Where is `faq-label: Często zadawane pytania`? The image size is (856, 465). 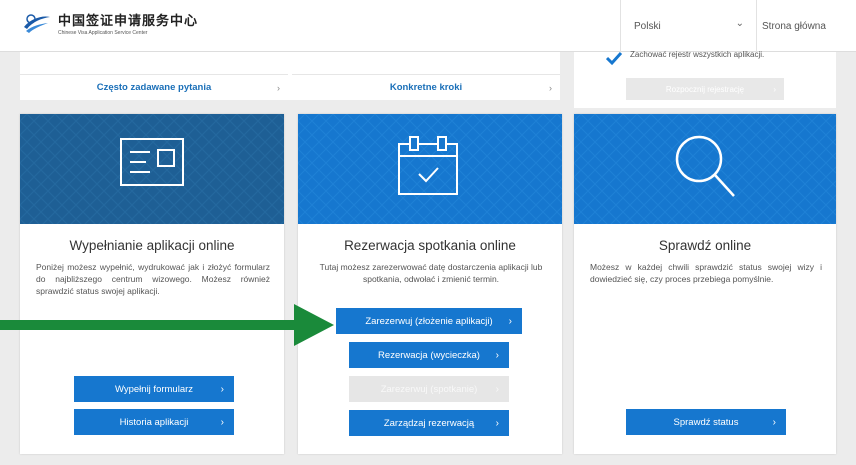 faq-label: Często zadawane pytania is located at coordinates (154, 87).